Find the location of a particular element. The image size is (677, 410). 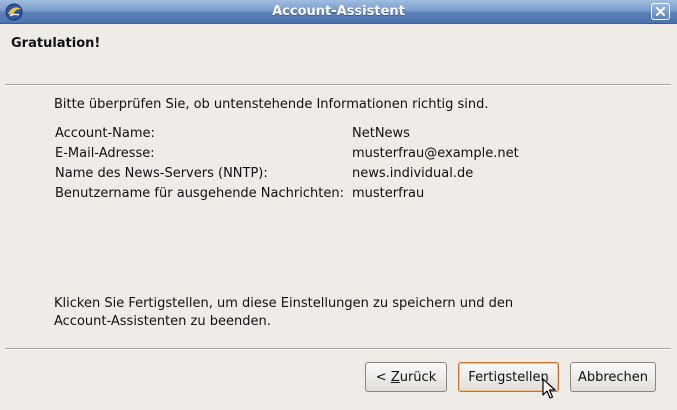

back-button: < Zurück is located at coordinates (406, 377).